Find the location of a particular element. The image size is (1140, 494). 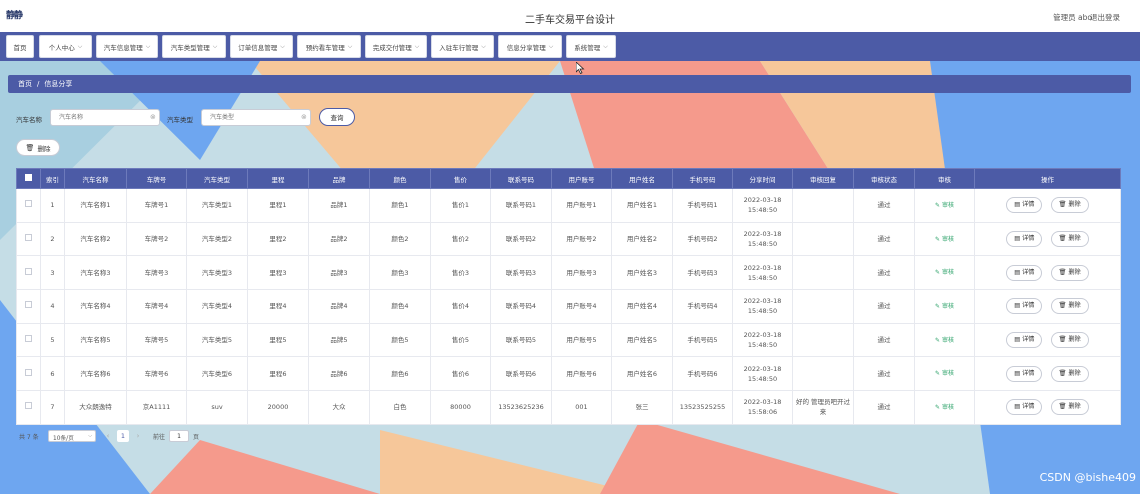

nav-item-car-type: 汽车类型管理 ⌵ is located at coordinates (194, 46).